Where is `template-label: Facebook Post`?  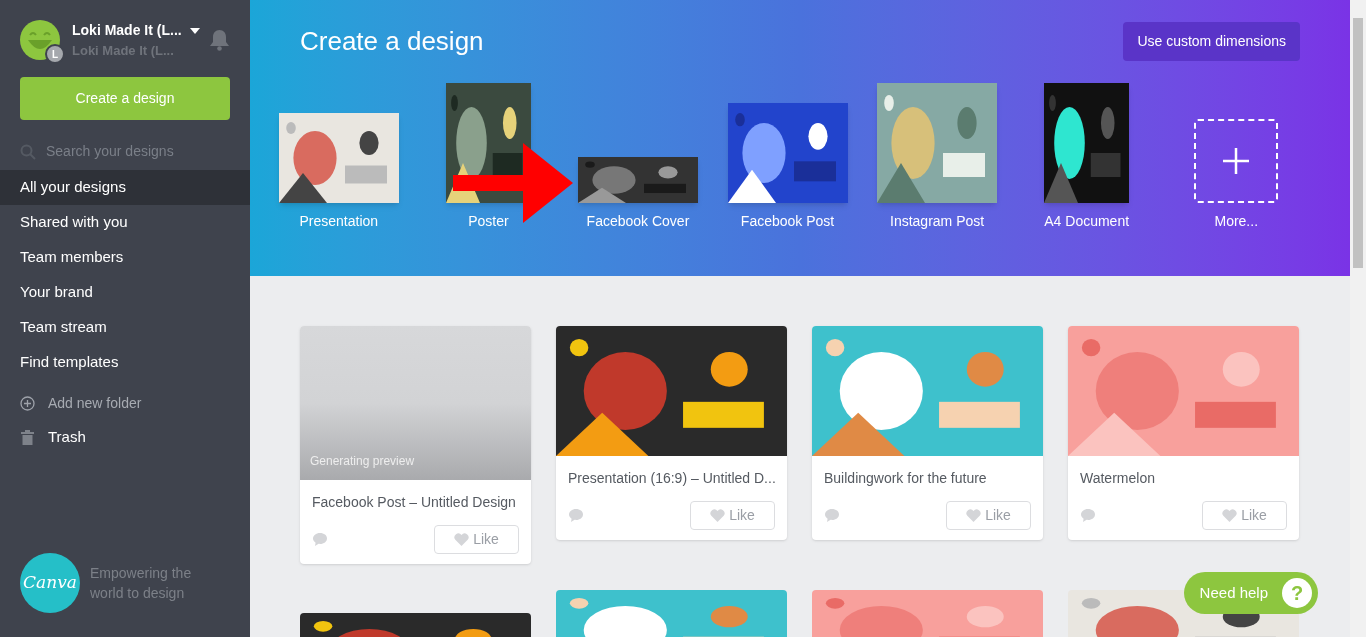
template-label: Facebook Post is located at coordinates (787, 221).